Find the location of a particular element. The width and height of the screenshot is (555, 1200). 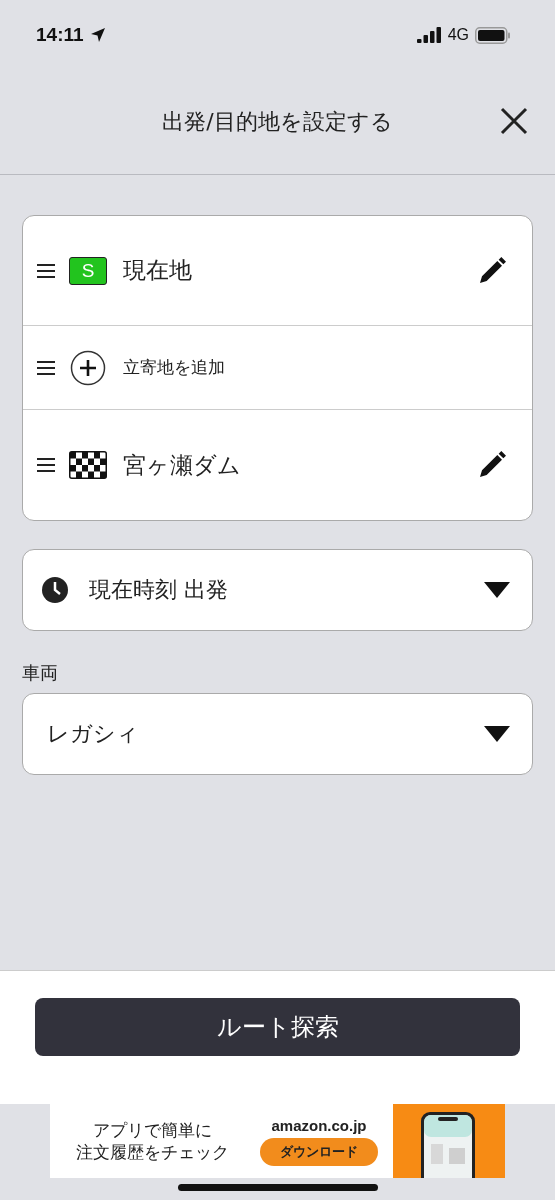

vehicle-dropdown: レガシィ is located at coordinates (277, 734).